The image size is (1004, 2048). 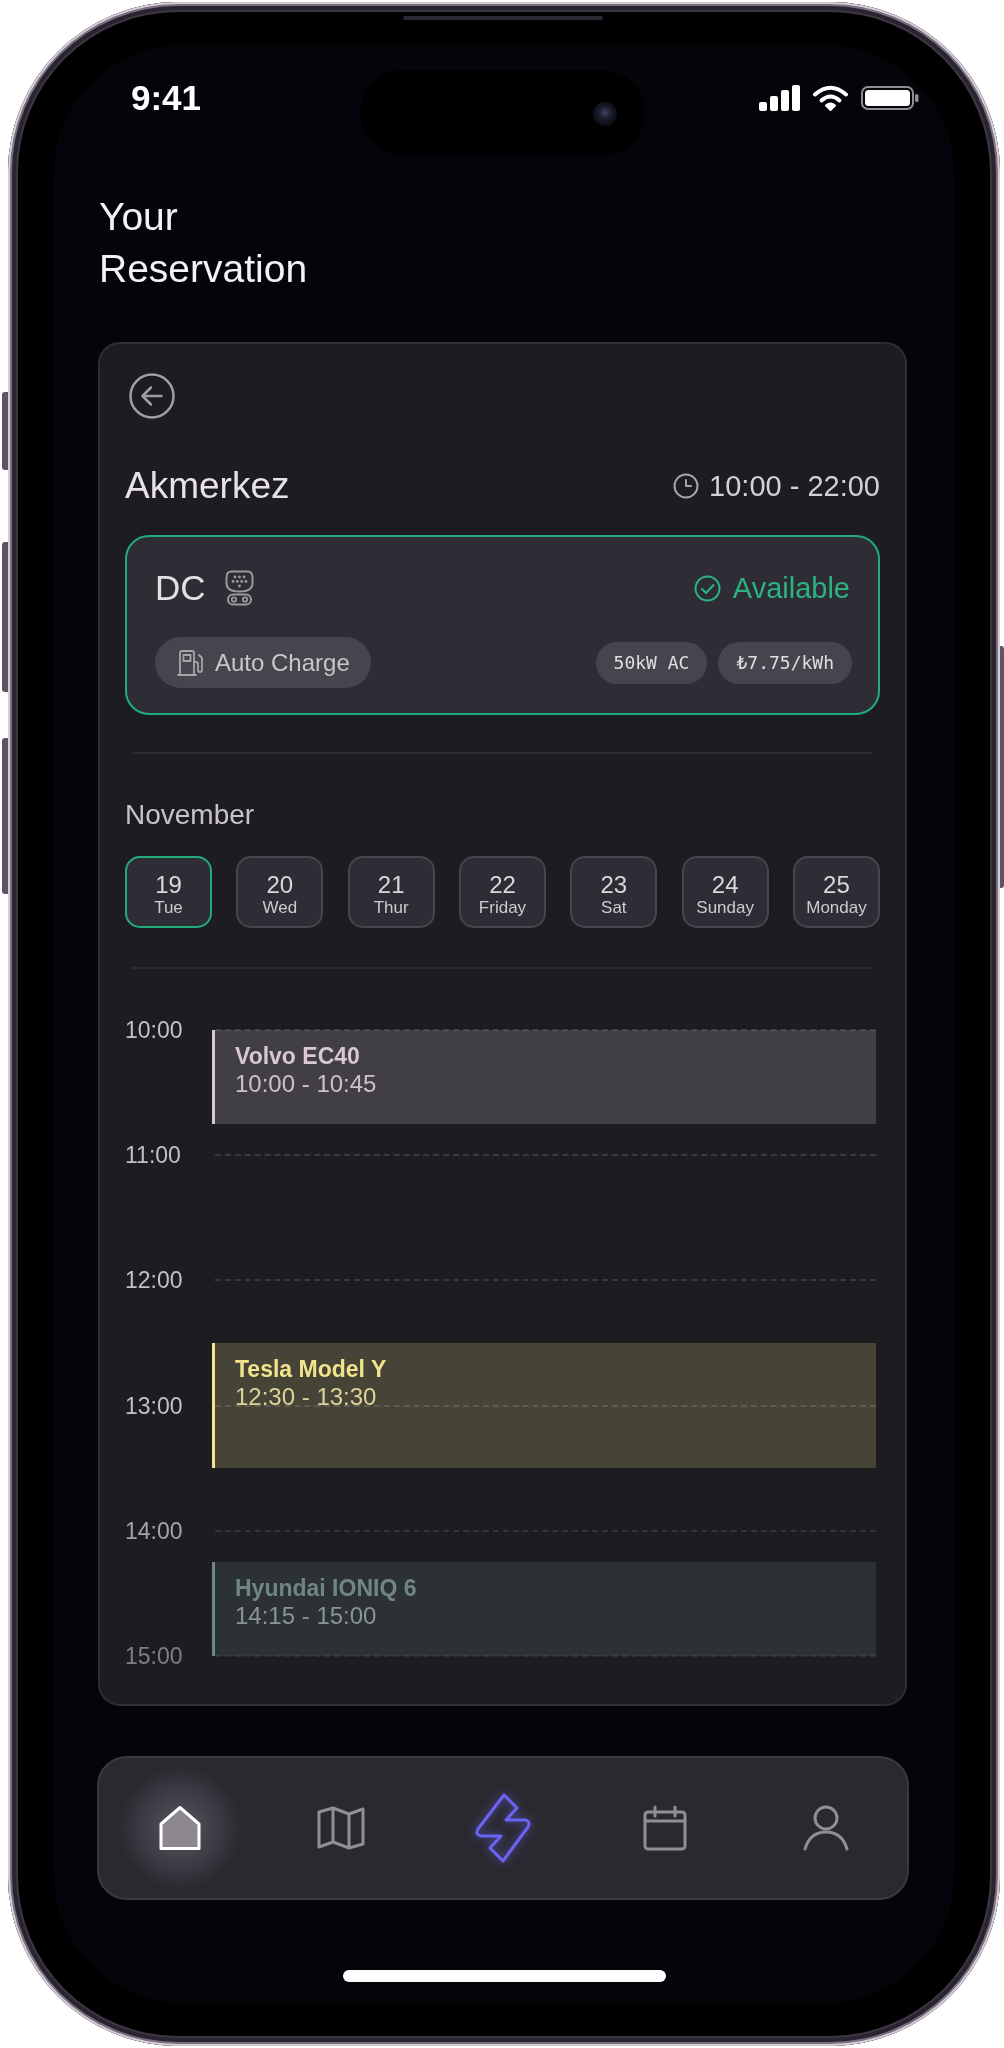 I want to click on date-chip: 25 Monday, so click(x=836, y=892).